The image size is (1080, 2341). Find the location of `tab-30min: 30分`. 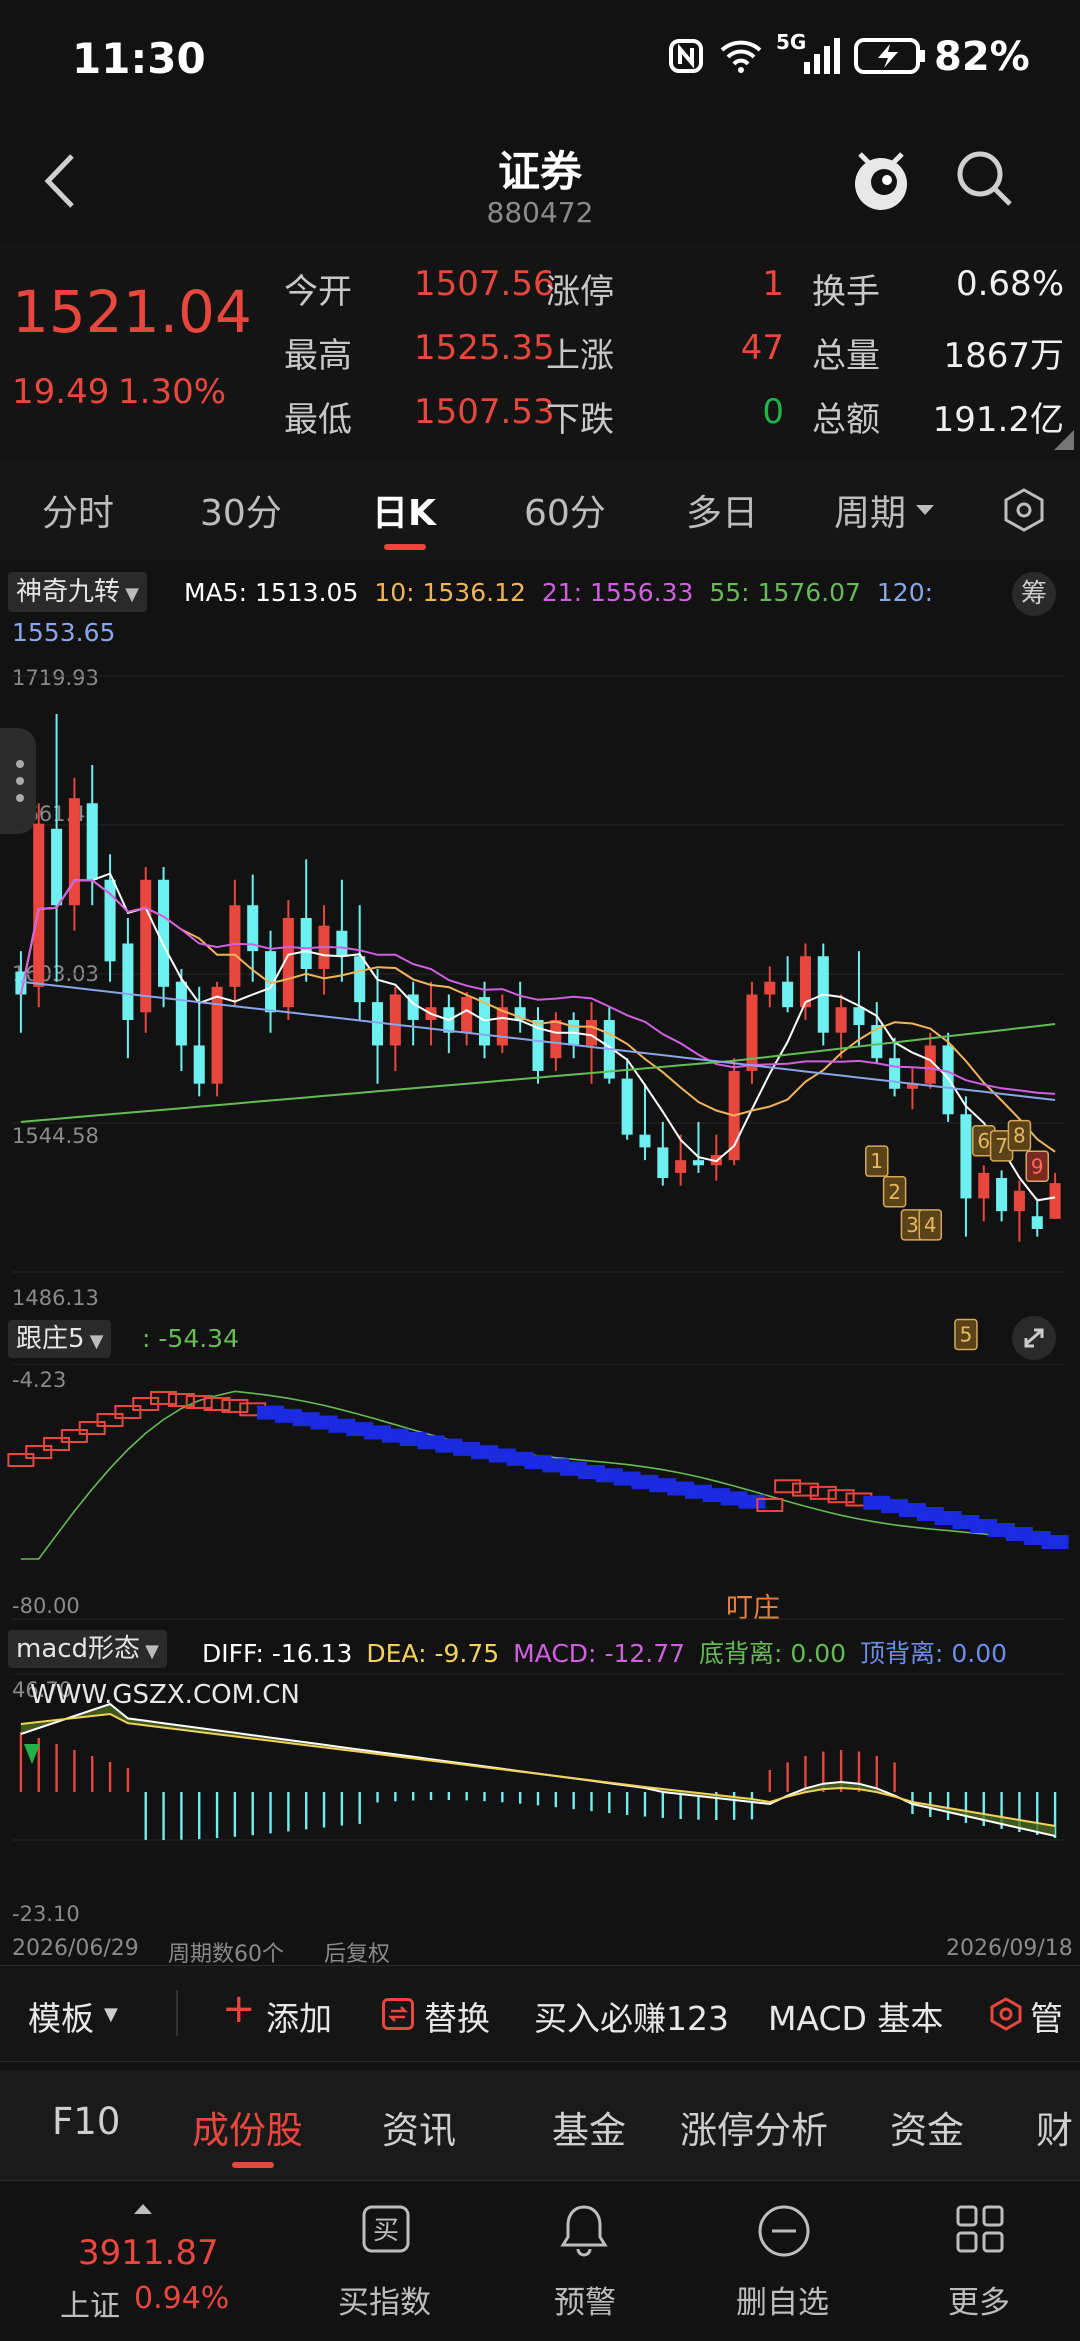

tab-30min: 30分 is located at coordinates (241, 510).